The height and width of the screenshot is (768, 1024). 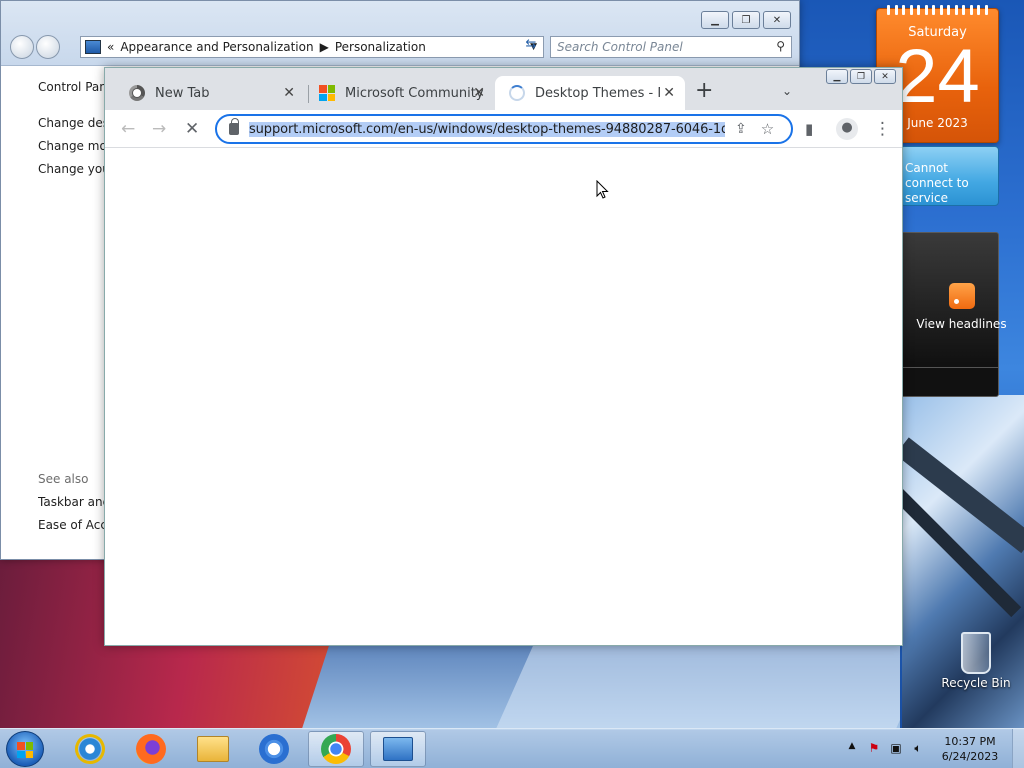 I want to click on see-also-taskbar: Taskbar and Start Menu, so click(x=71, y=502).